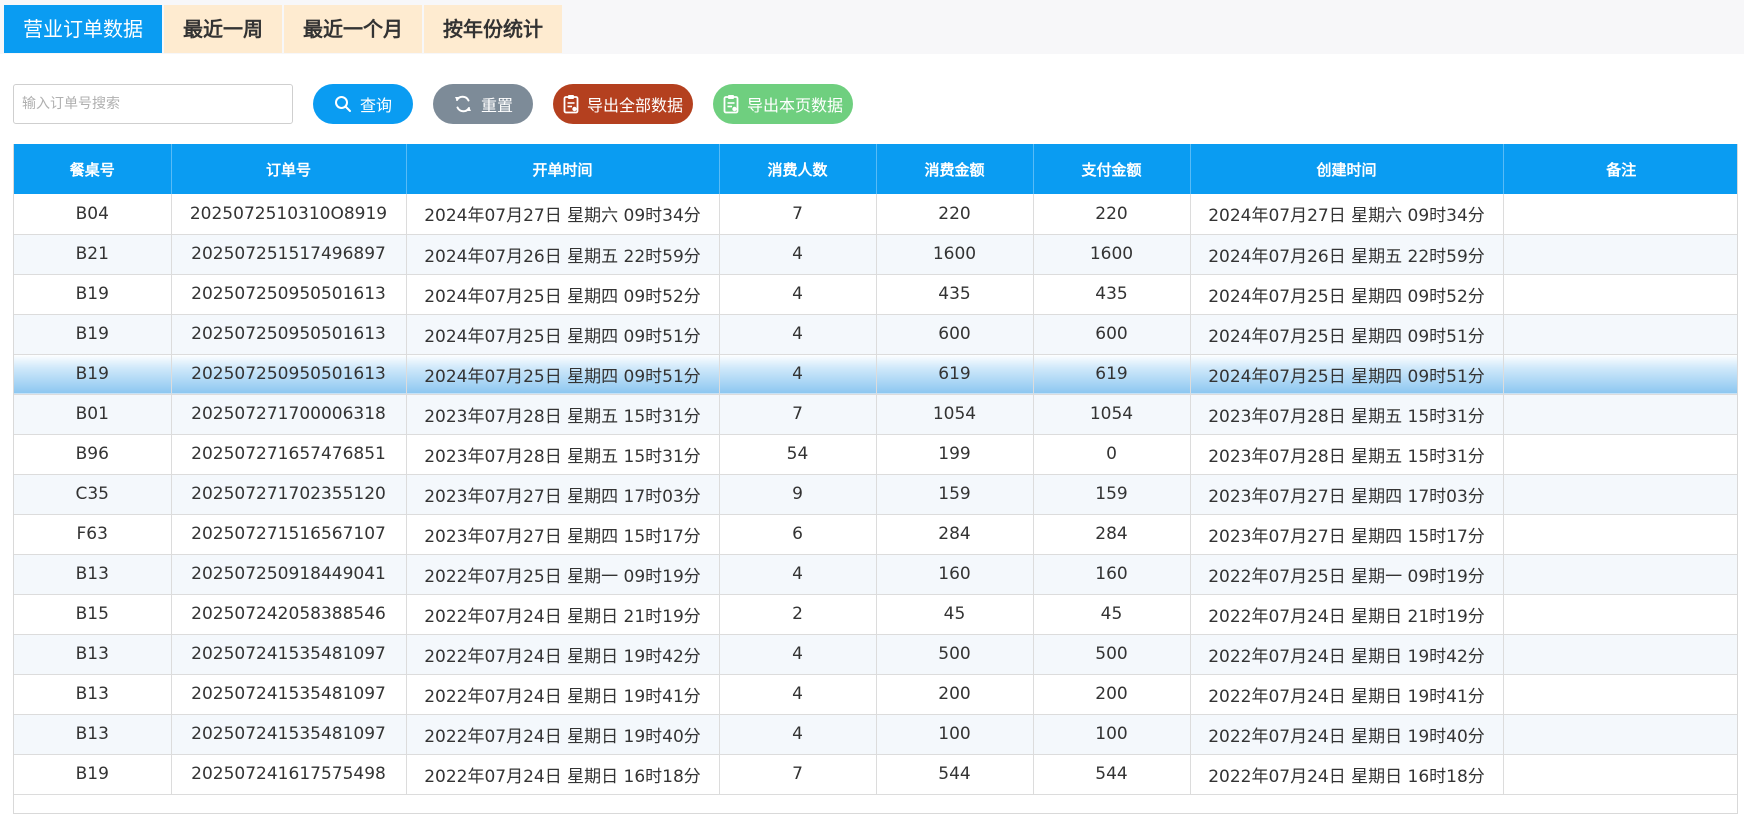 This screenshot has height=814, width=1744. I want to click on col-order-number: 订单号, so click(289, 169).